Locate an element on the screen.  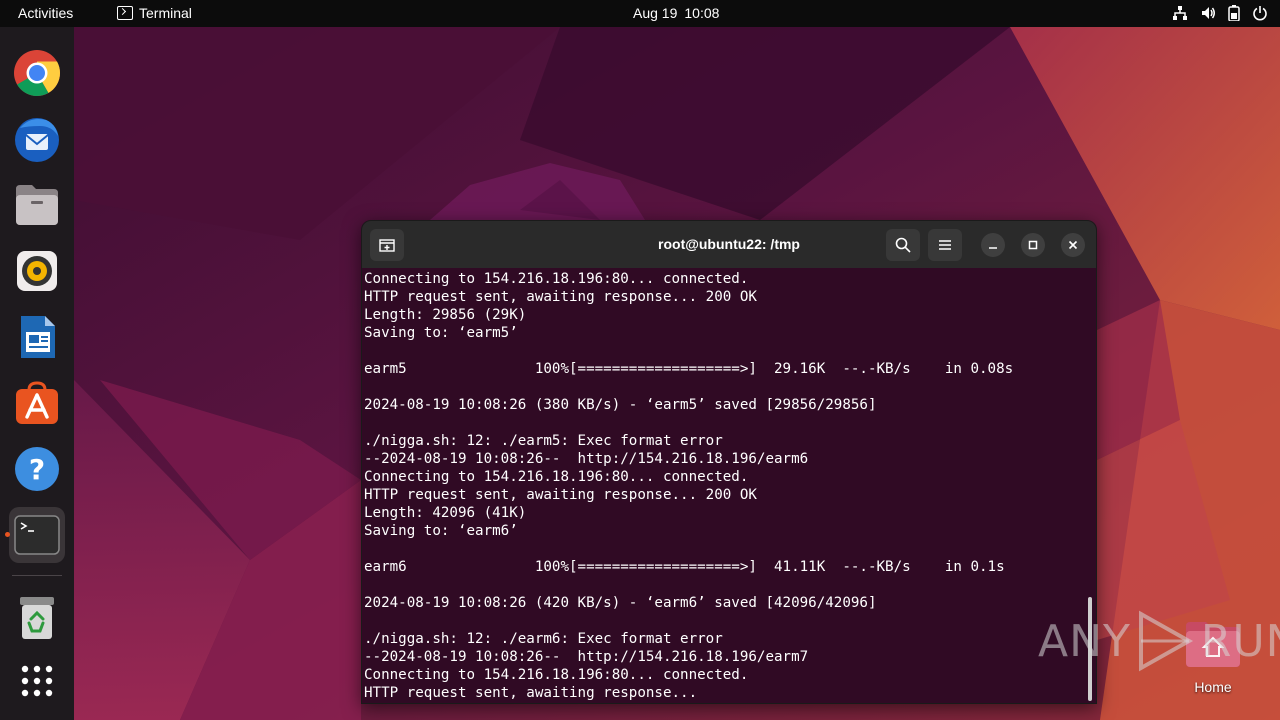
dock-item-help: ? is located at coordinates (37, 469).